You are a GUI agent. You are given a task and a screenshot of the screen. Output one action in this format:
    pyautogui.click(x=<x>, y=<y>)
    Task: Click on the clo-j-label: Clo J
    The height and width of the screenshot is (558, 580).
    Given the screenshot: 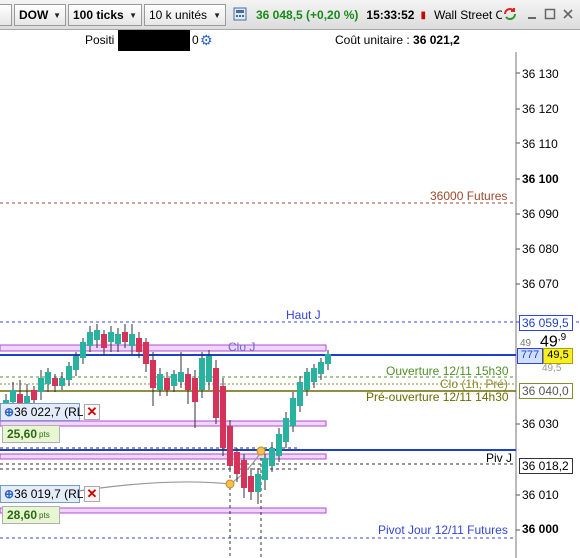 What is the action you would take?
    pyautogui.click(x=242, y=347)
    